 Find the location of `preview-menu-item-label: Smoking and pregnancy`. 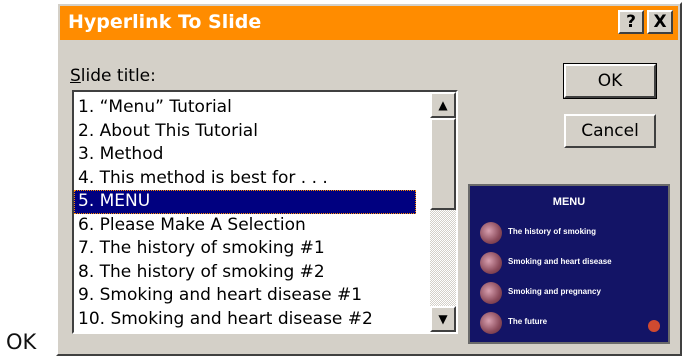

preview-menu-item-label: Smoking and pregnancy is located at coordinates (554, 291).